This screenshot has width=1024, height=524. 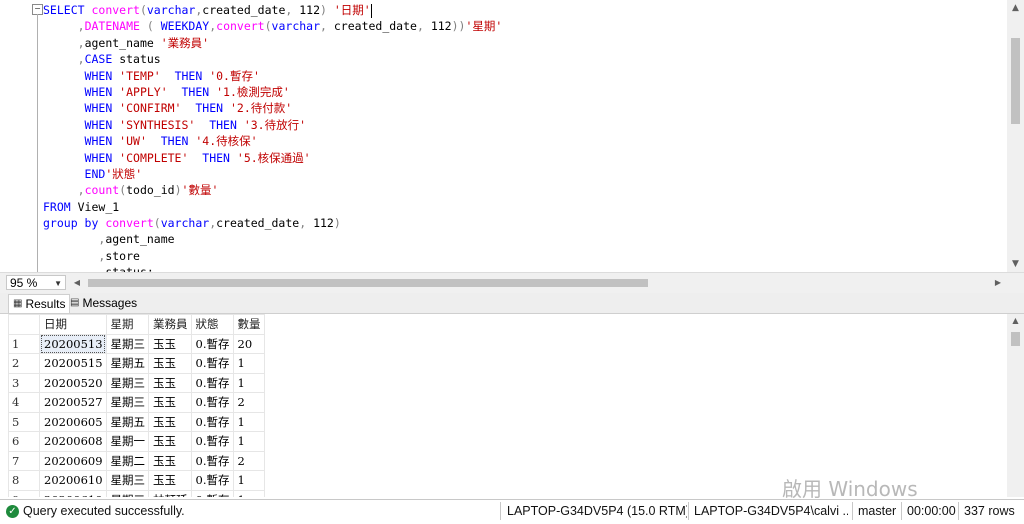 I want to click on grid-cell: 20200520, so click(x=73, y=382).